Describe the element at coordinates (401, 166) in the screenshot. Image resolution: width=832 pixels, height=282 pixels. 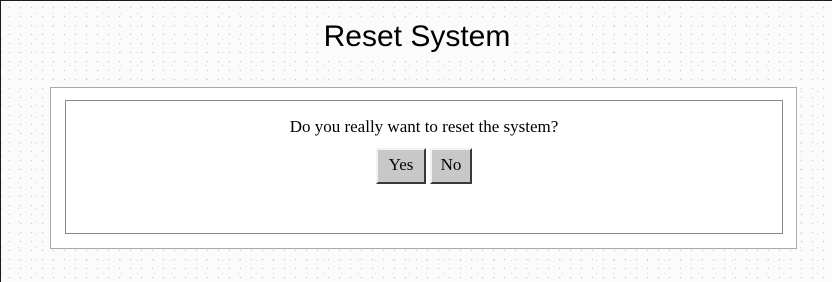
I see `yes-button: Yes` at that location.